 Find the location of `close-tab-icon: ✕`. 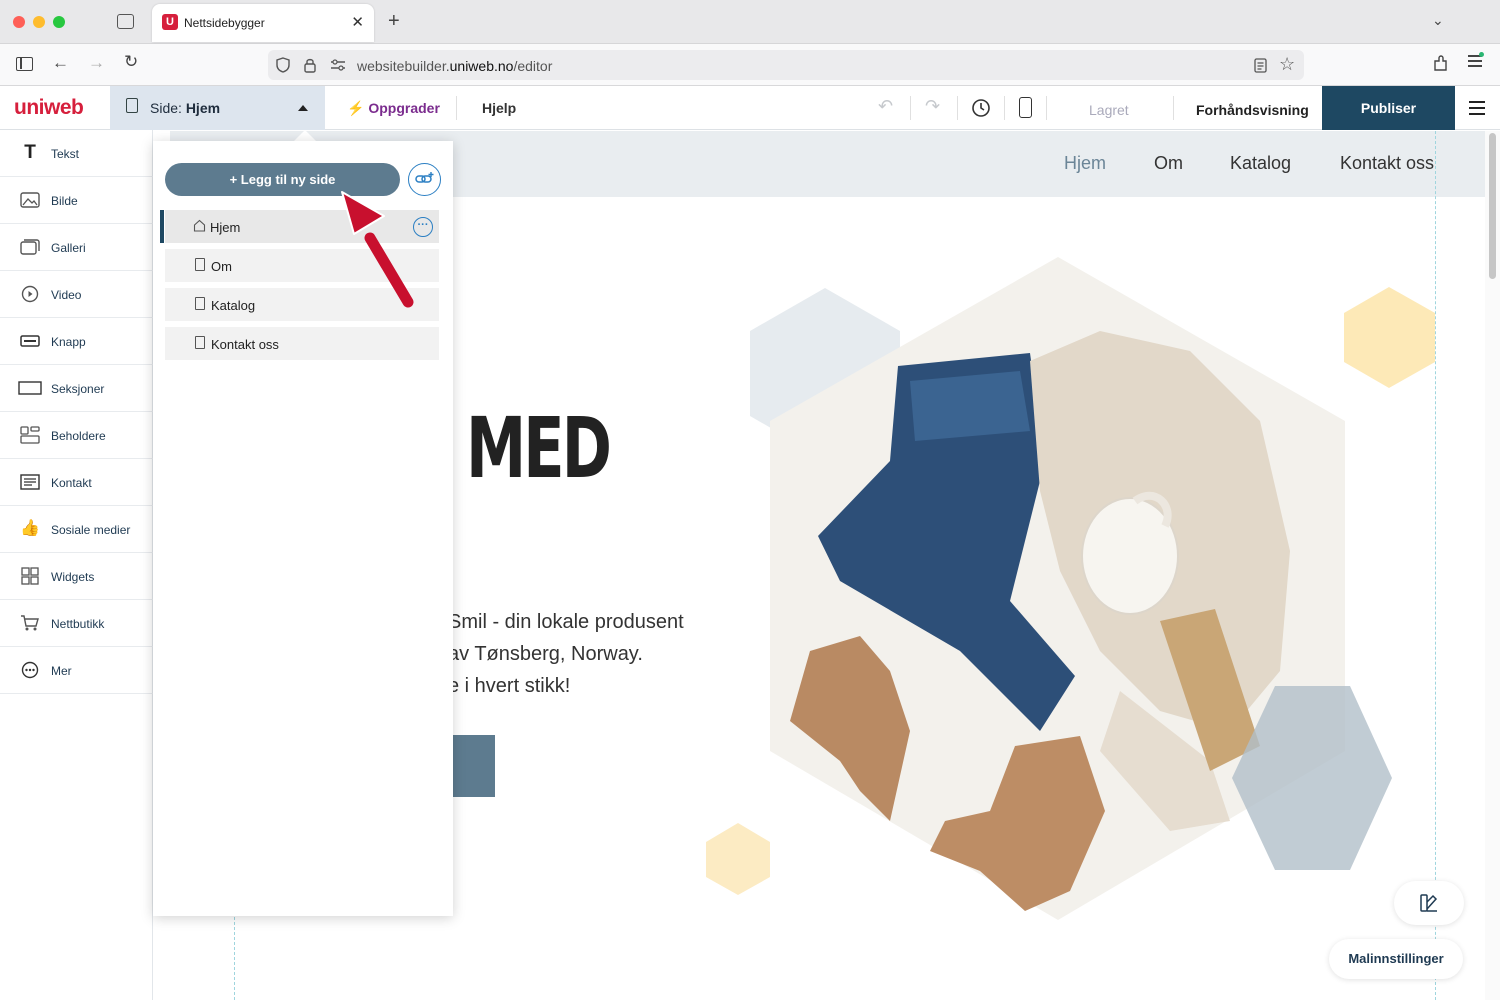

close-tab-icon: ✕ is located at coordinates (357, 22).